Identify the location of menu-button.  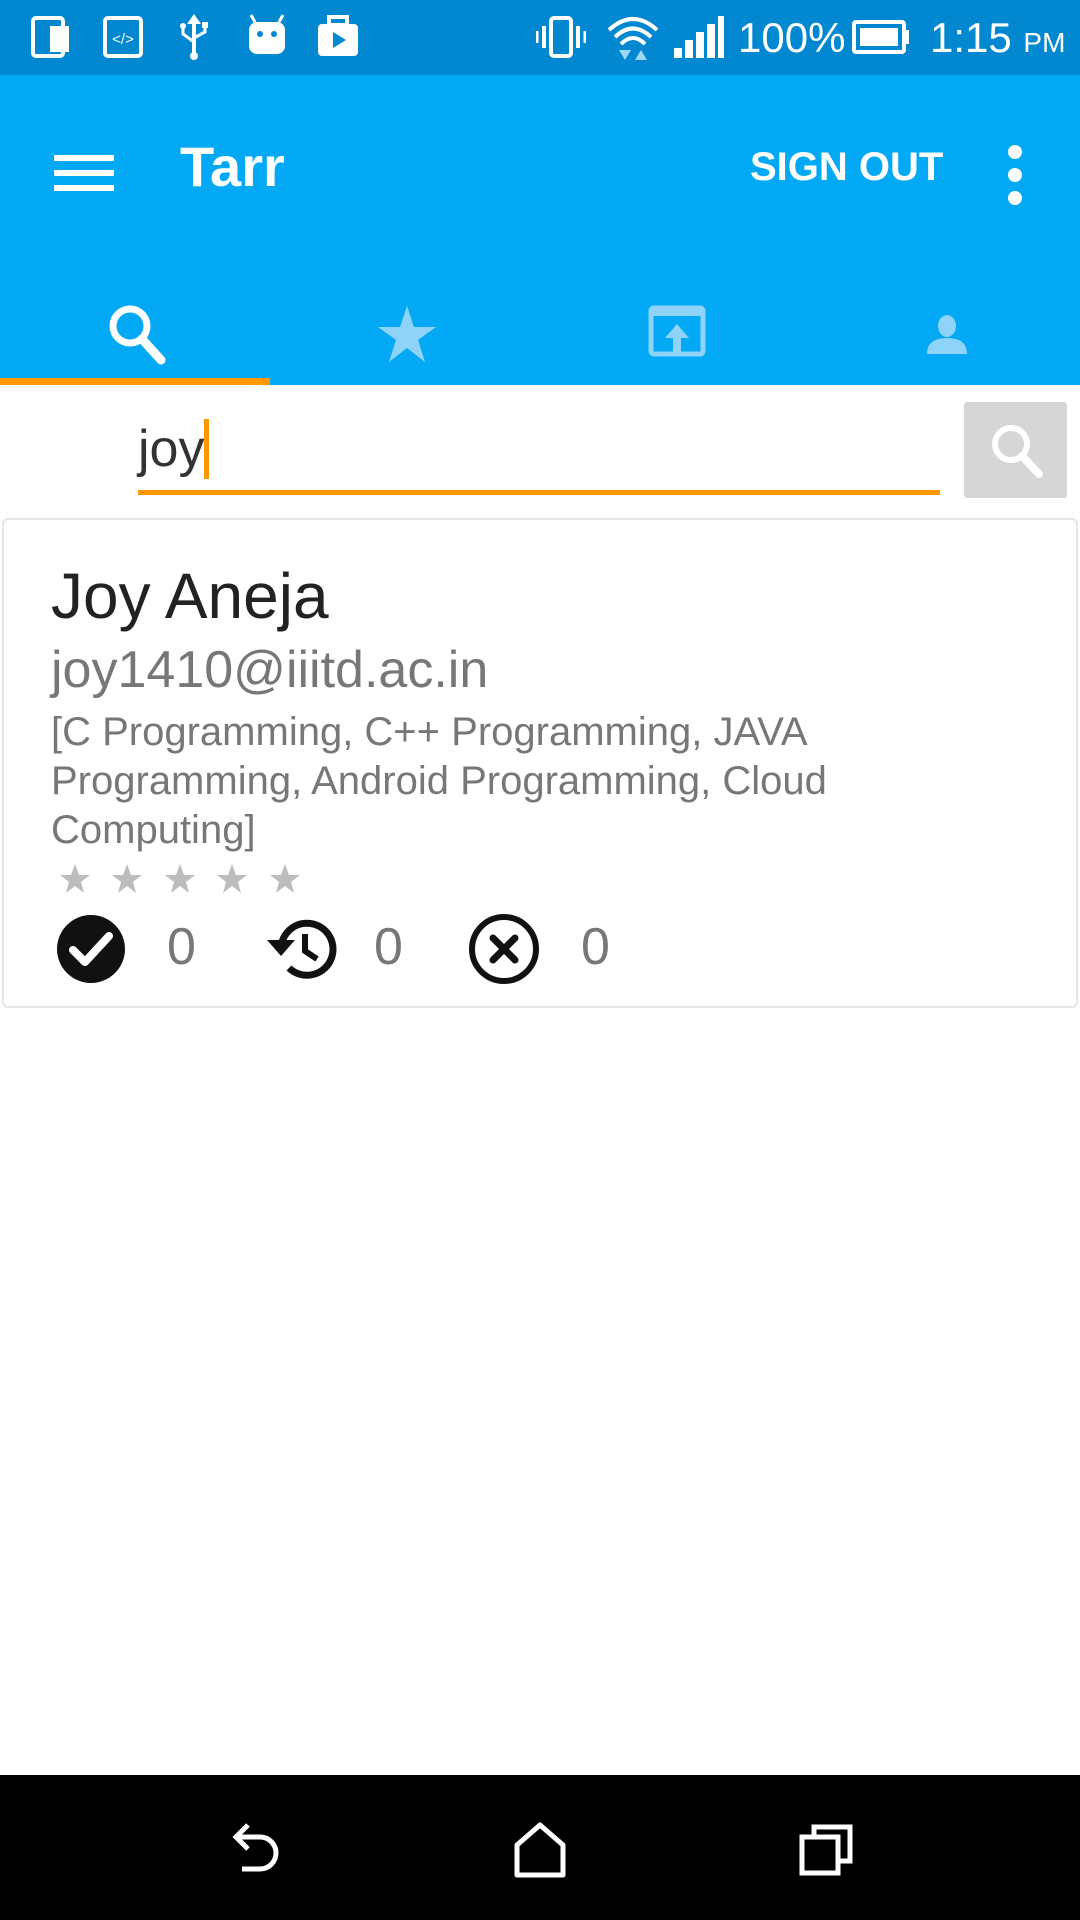
(85, 170).